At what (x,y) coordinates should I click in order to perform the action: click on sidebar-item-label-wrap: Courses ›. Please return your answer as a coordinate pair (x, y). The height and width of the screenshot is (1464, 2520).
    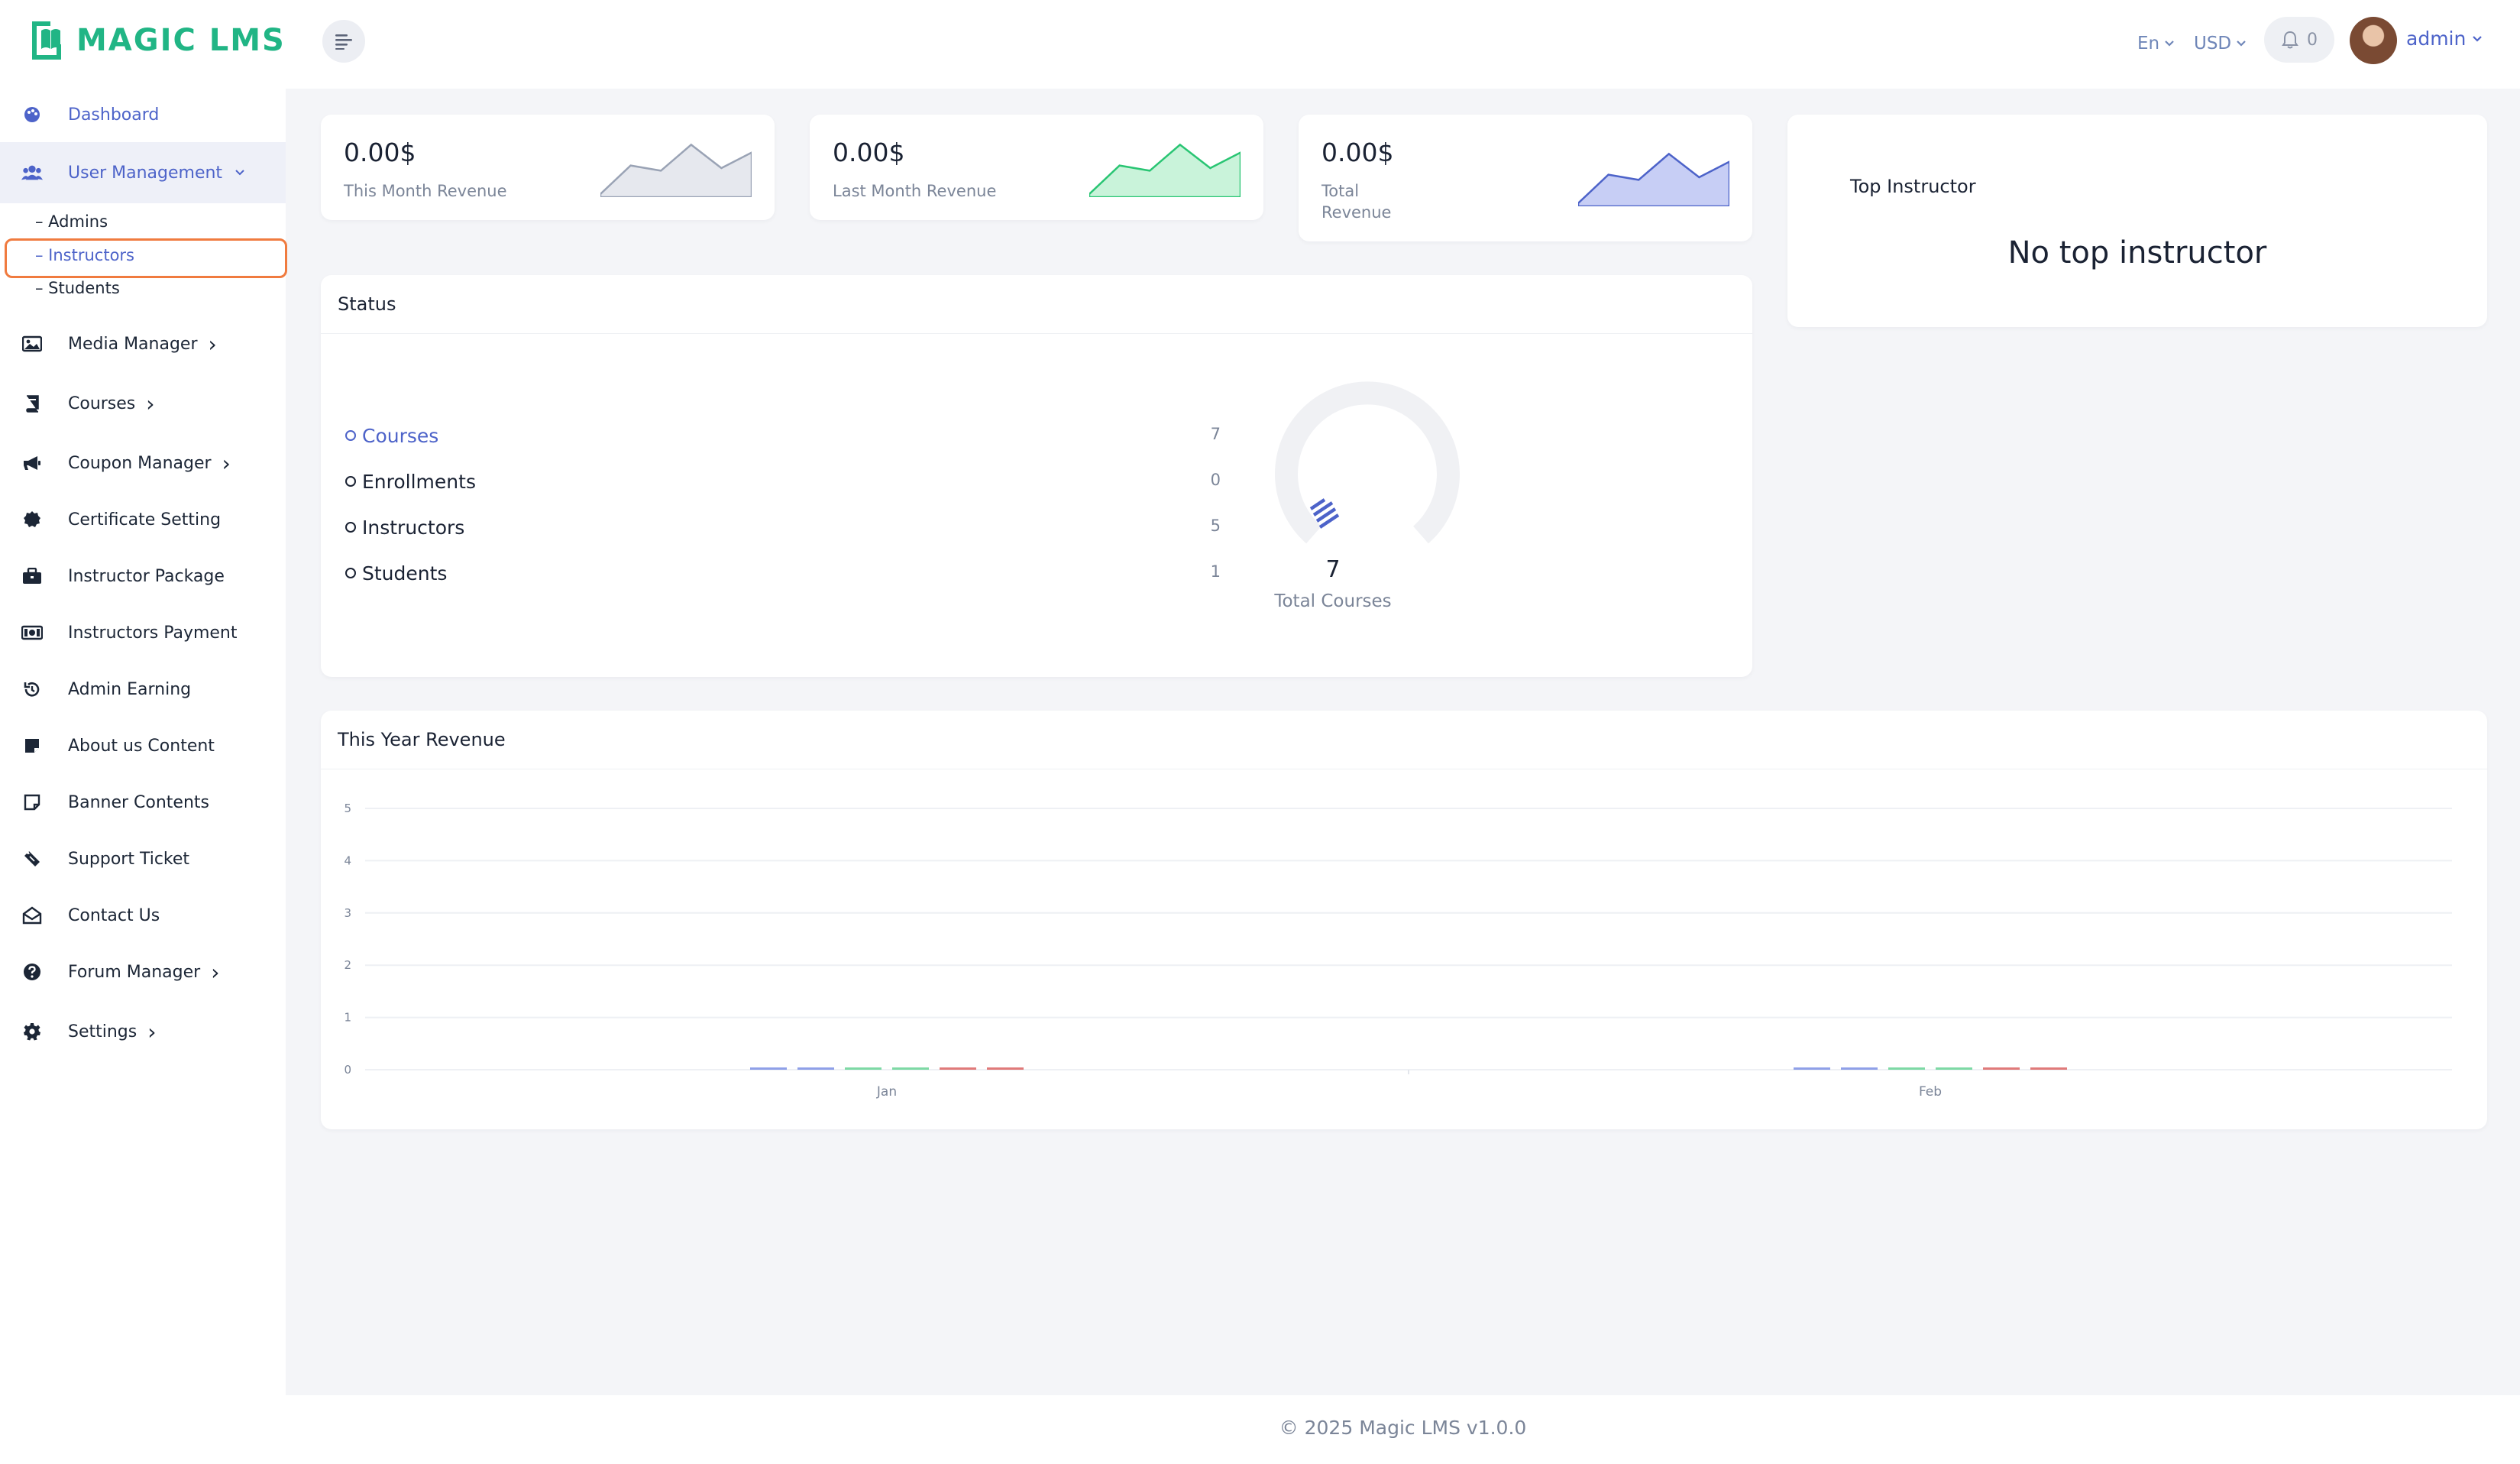
    Looking at the image, I should click on (111, 403).